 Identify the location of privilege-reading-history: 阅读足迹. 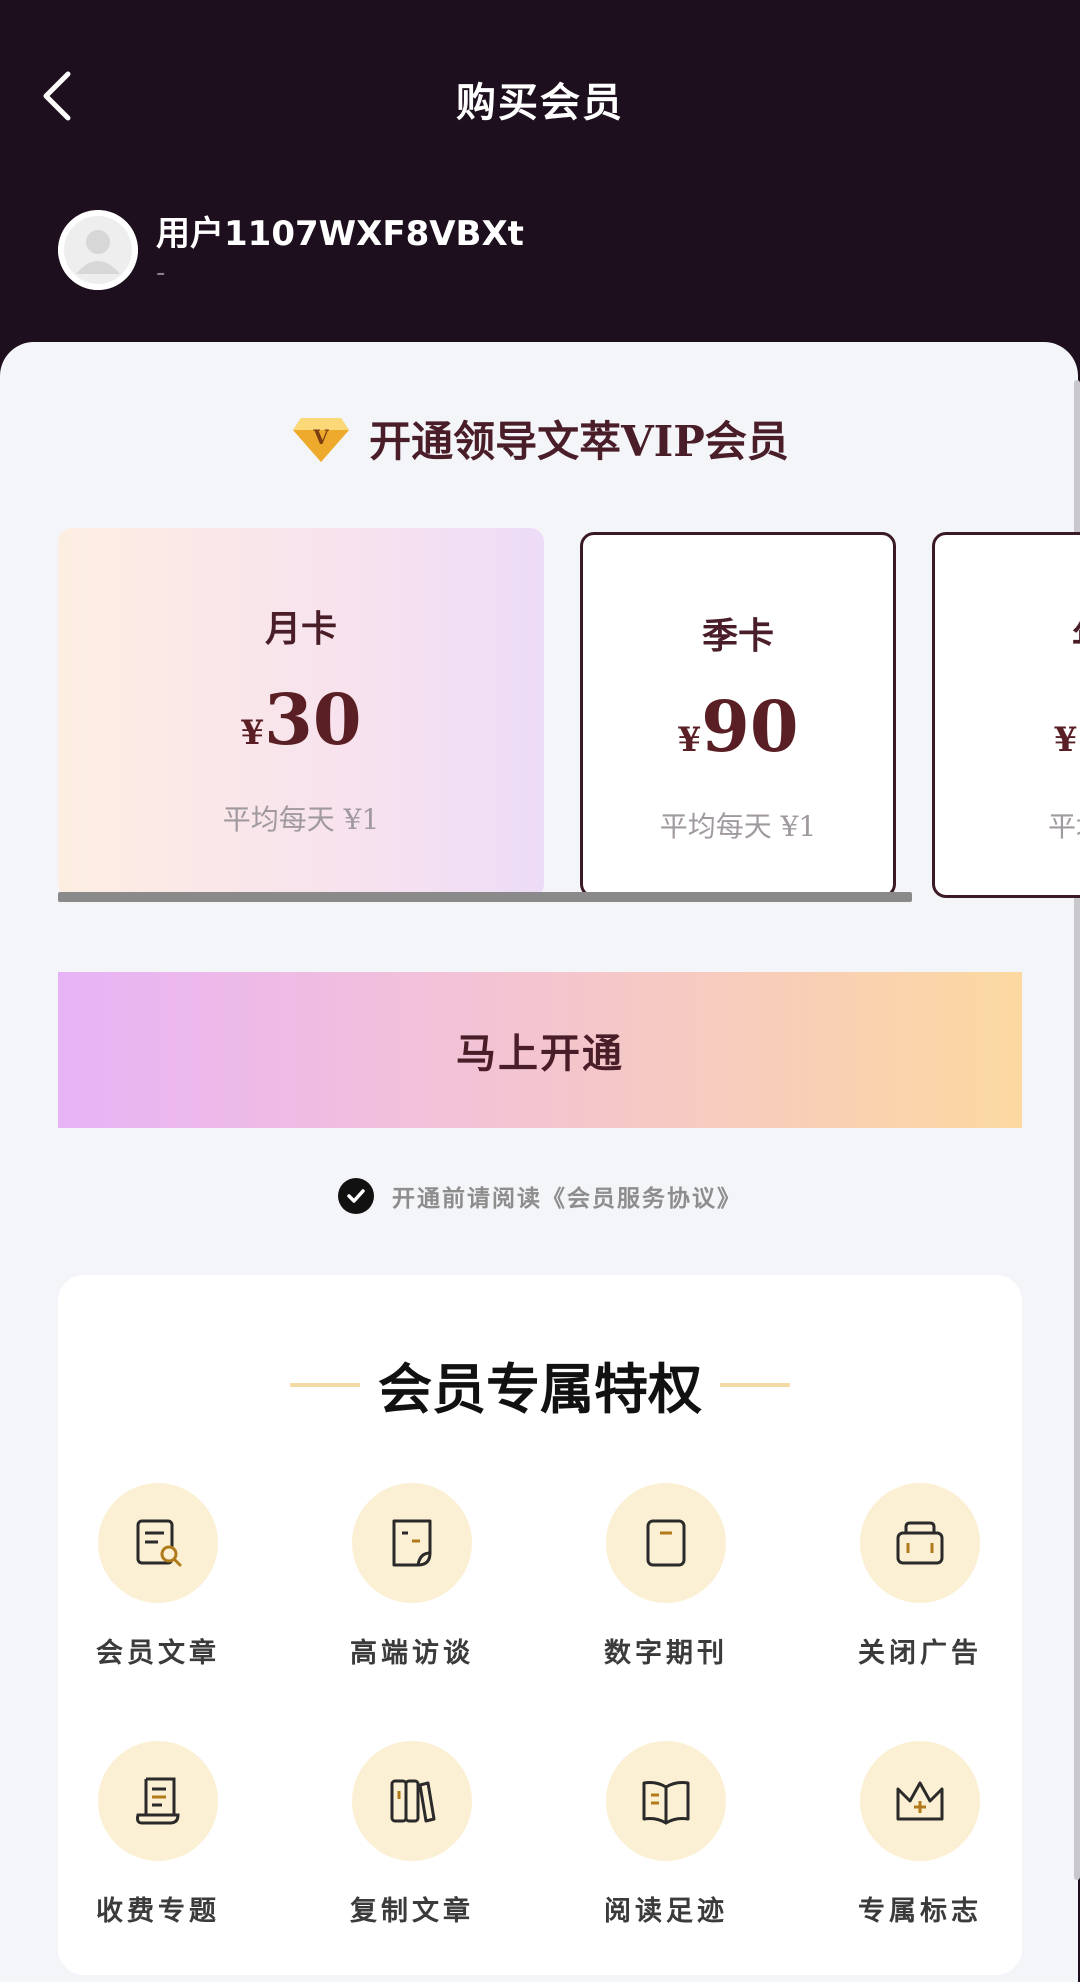
(666, 1834).